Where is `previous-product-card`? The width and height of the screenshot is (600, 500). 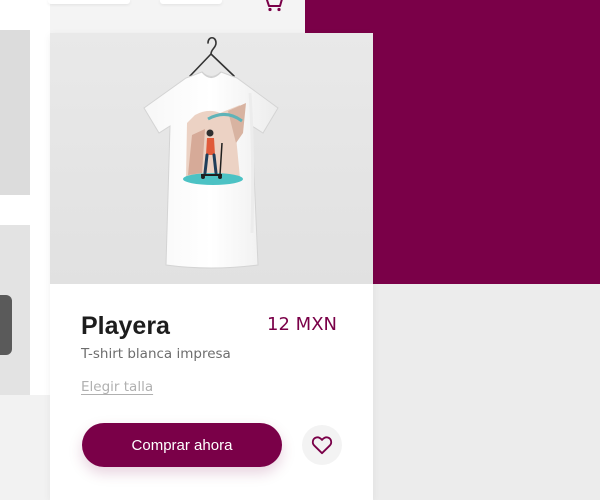
previous-product-card is located at coordinates (25, 447).